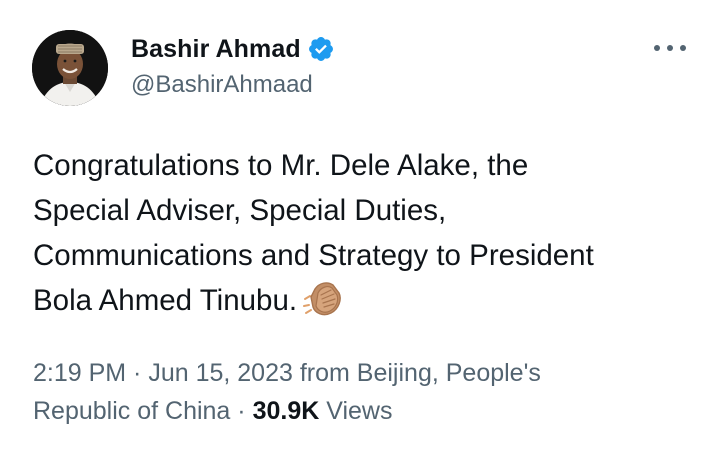 The width and height of the screenshot is (720, 458). Describe the element at coordinates (233, 85) in the screenshot. I see `handle: @BashirAhmaad` at that location.